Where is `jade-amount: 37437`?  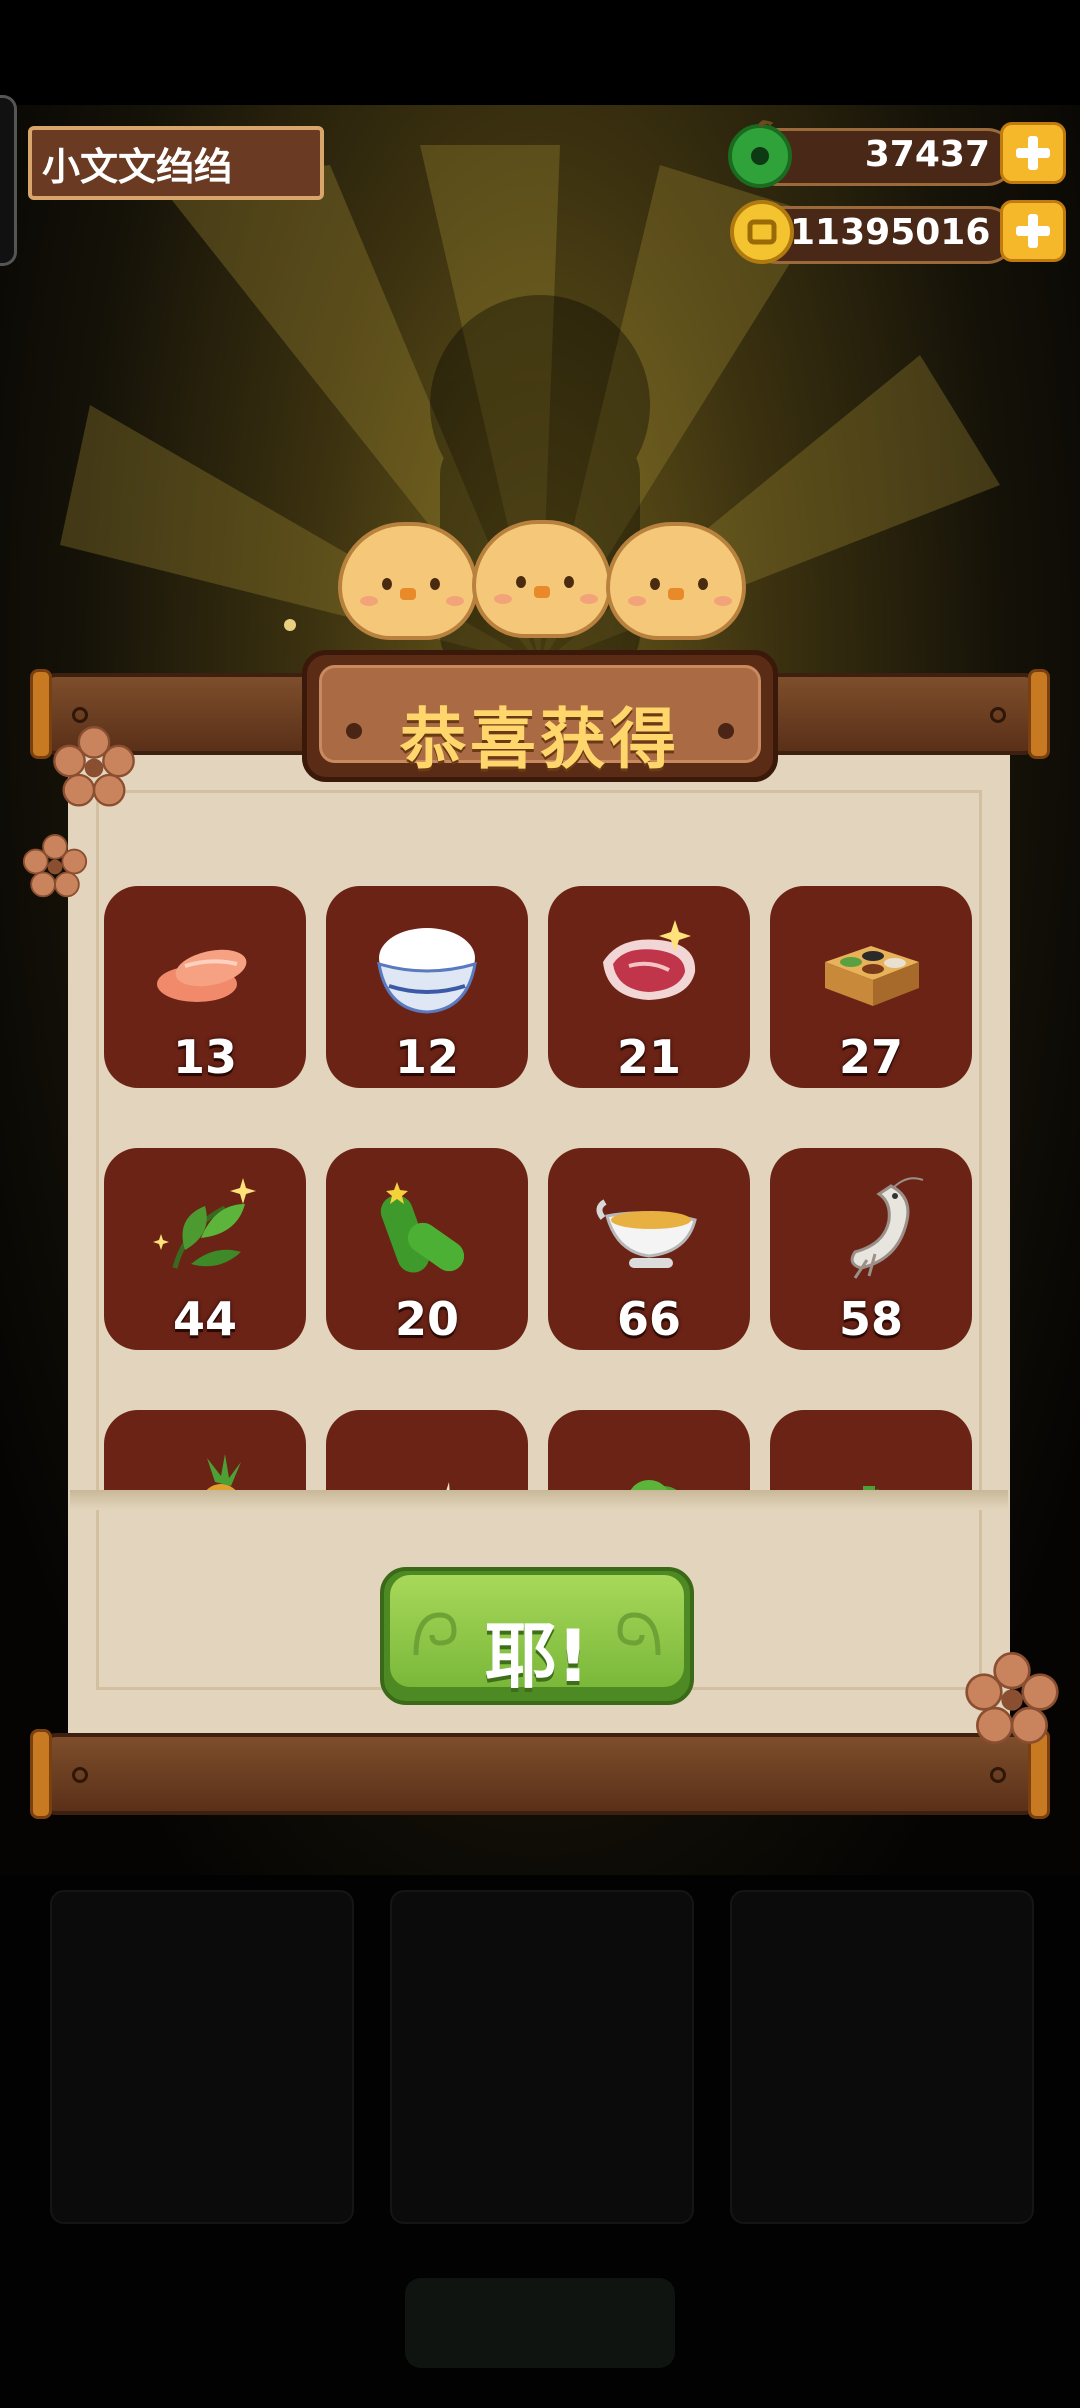 jade-amount: 37437 is located at coordinates (927, 154).